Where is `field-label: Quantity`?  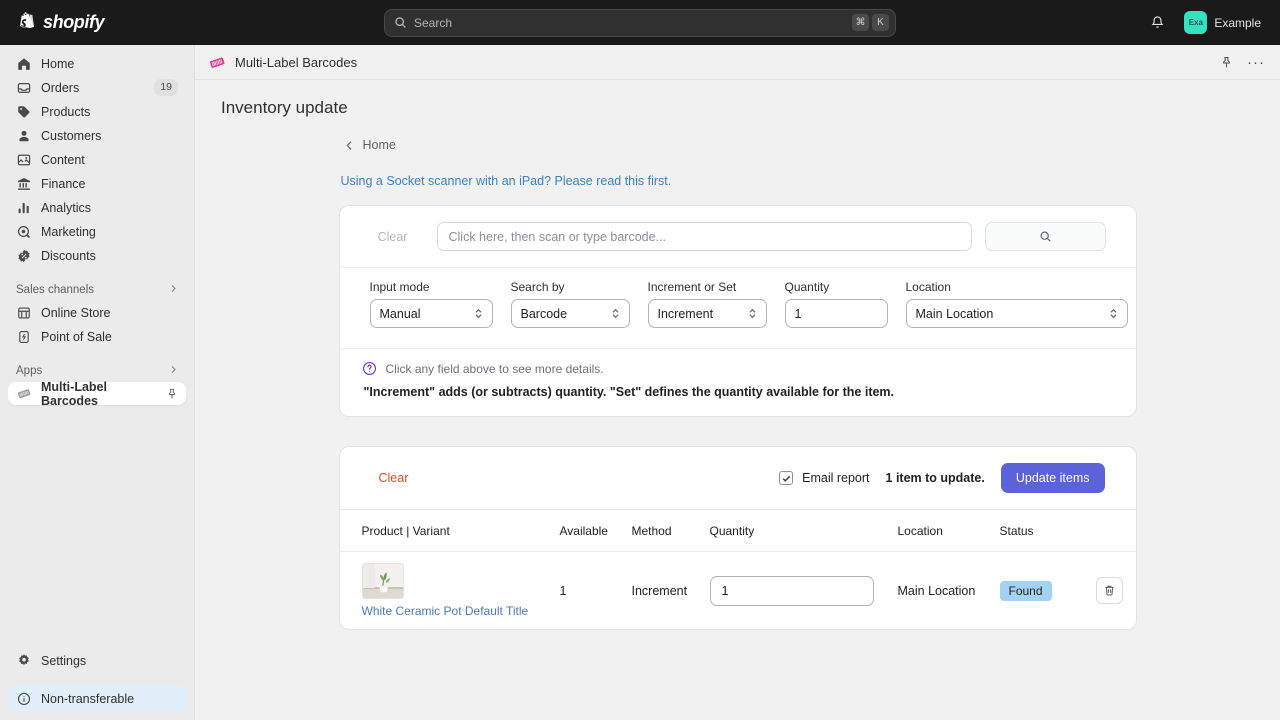 field-label: Quantity is located at coordinates (807, 287).